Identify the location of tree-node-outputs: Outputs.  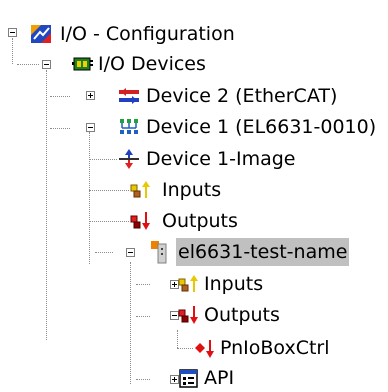
(200, 221).